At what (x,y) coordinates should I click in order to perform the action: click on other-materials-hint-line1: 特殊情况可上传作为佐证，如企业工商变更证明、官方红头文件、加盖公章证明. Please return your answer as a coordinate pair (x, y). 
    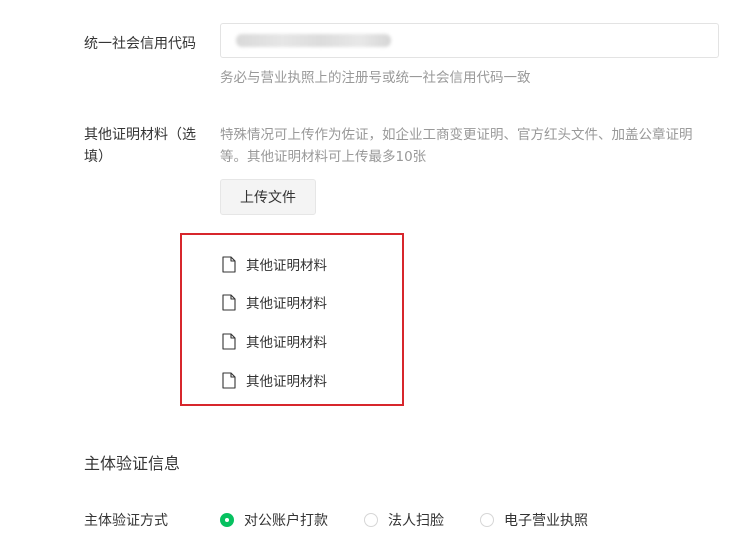
    Looking at the image, I should click on (456, 135).